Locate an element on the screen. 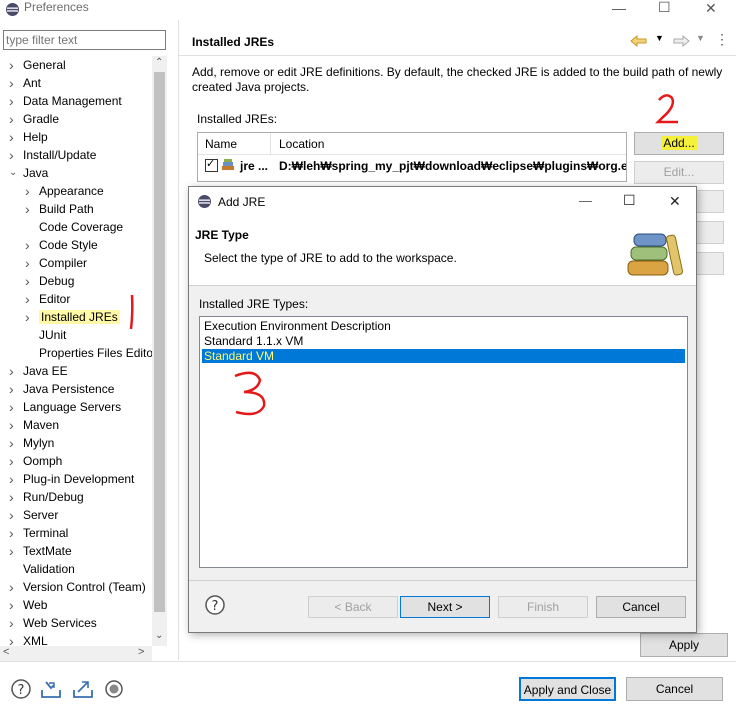 This screenshot has height=714, width=736. jre-checkbox: ✓ is located at coordinates (211, 165).